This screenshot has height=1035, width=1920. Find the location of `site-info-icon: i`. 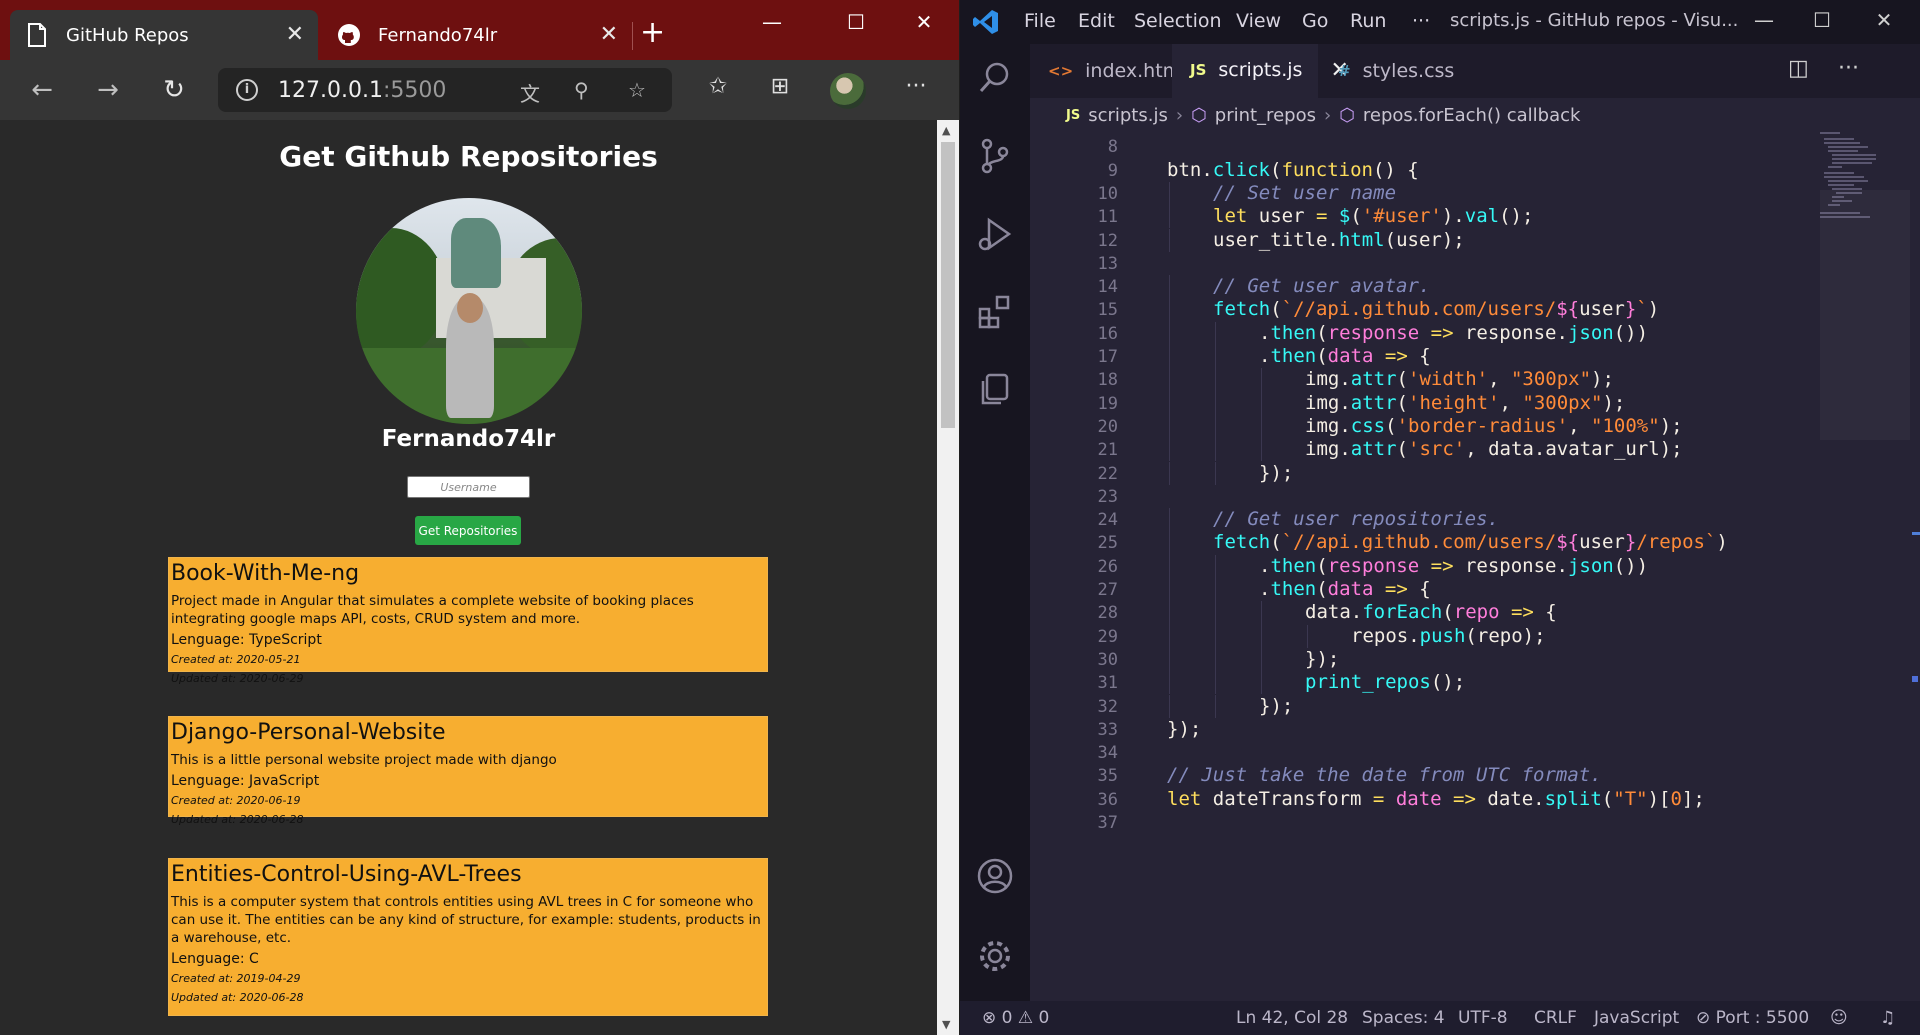

site-info-icon: i is located at coordinates (247, 90).